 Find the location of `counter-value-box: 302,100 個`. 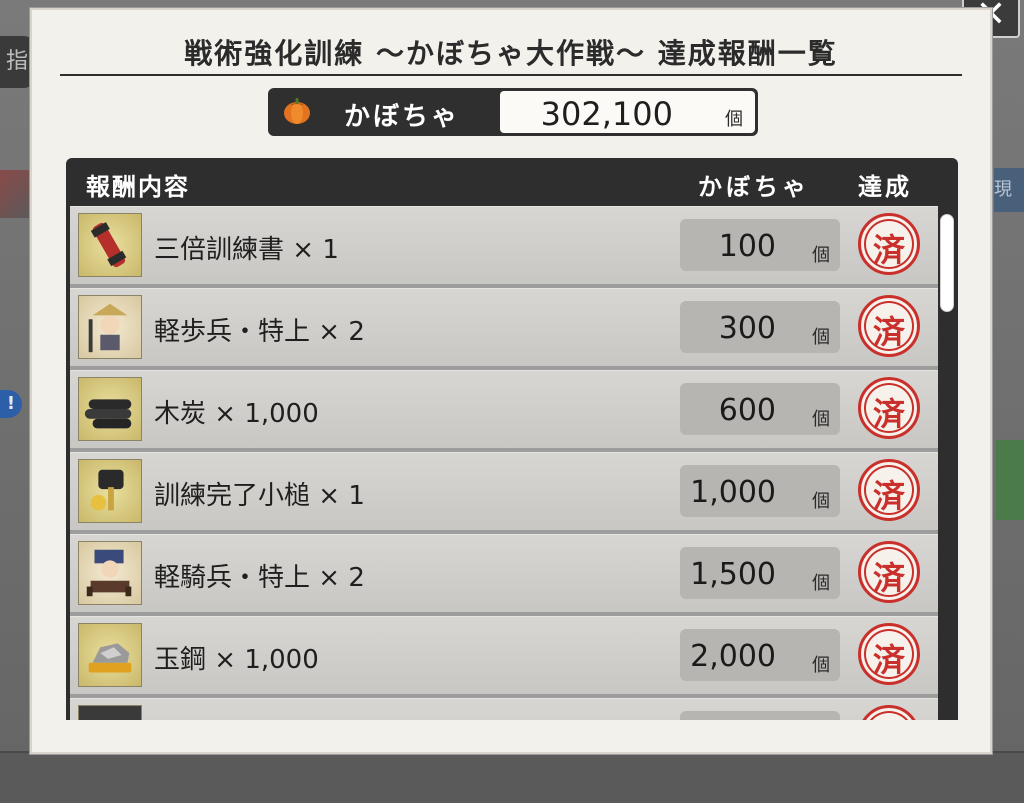

counter-value-box: 302,100 個 is located at coordinates (627, 112).